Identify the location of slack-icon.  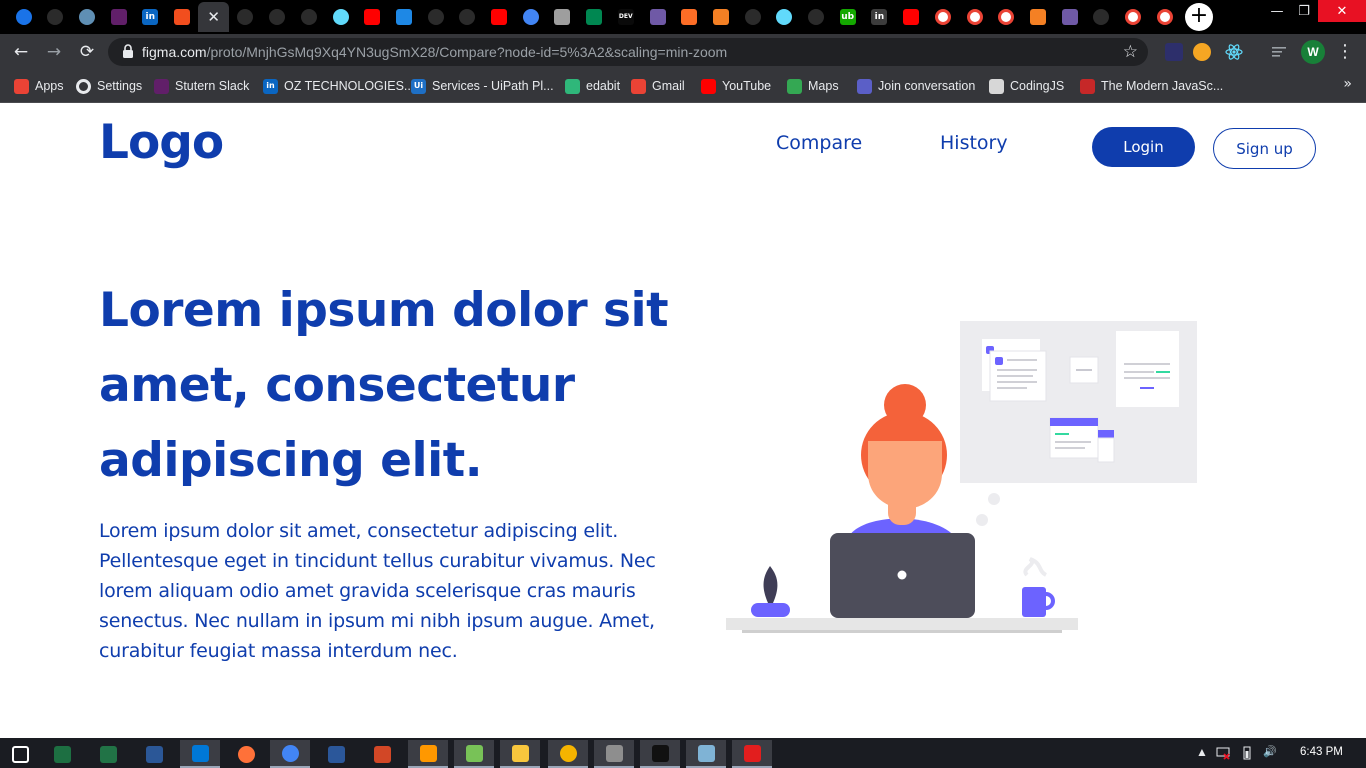
(161, 86).